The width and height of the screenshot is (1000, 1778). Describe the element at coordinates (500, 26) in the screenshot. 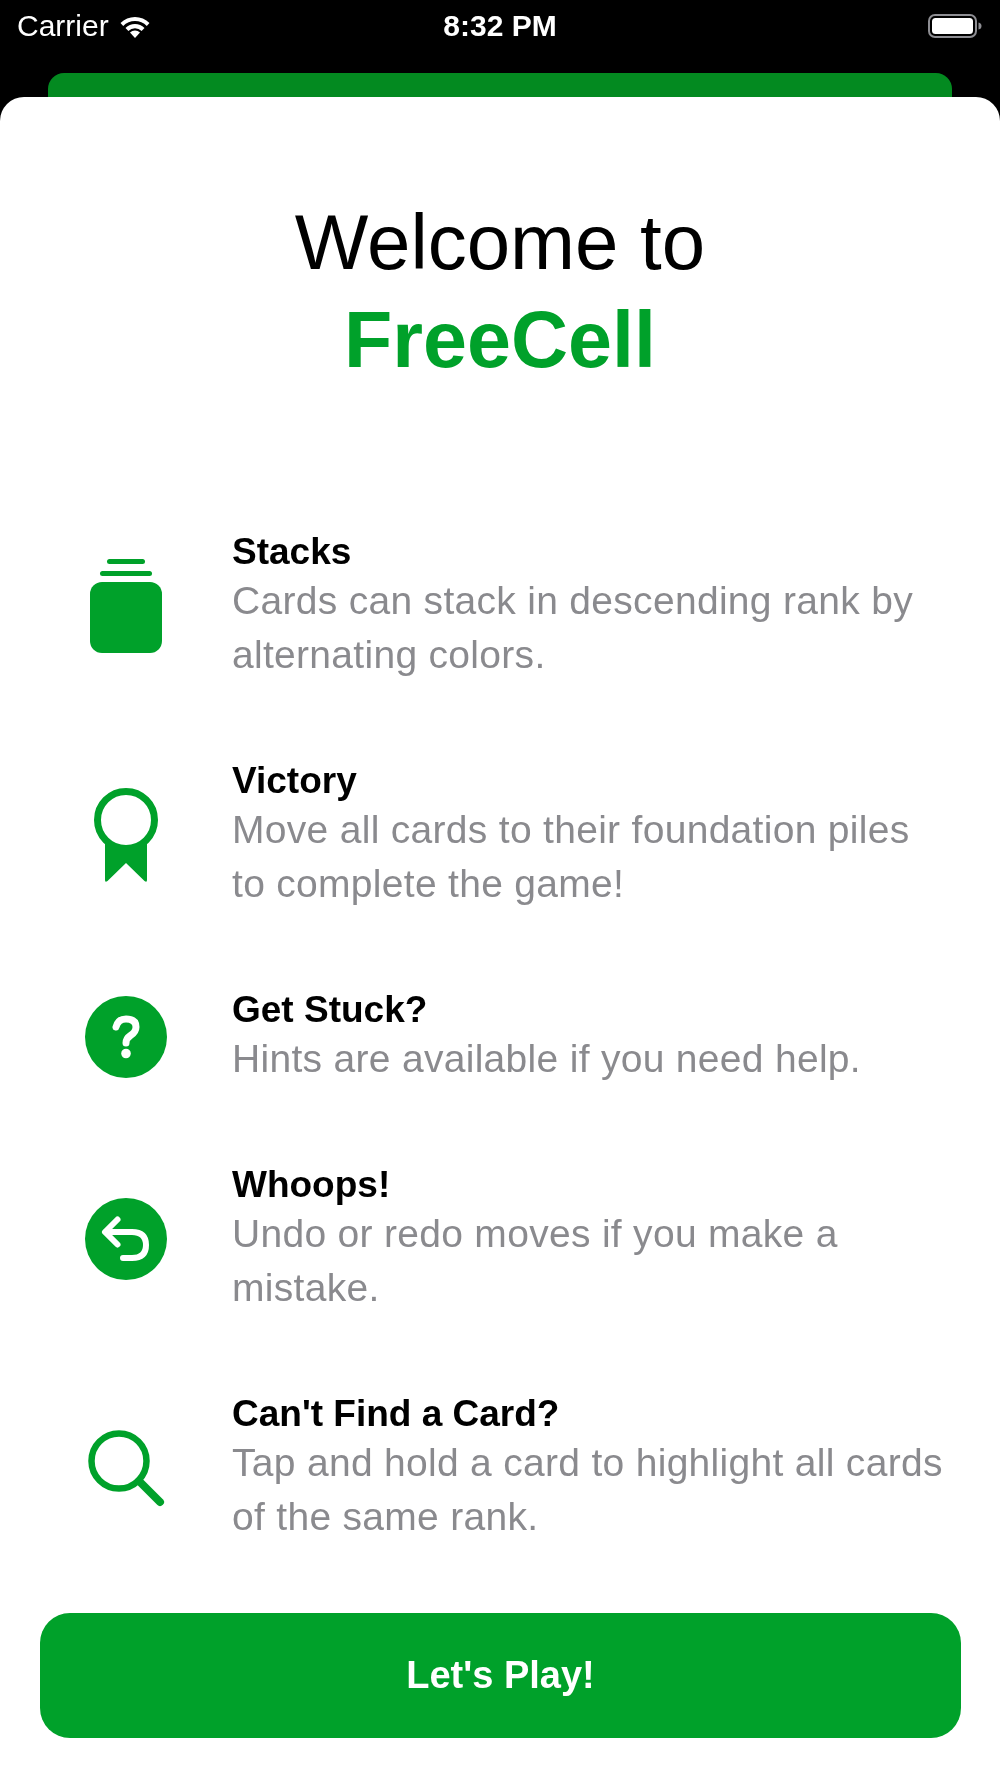

I see `clock-time: 8:32 PM` at that location.